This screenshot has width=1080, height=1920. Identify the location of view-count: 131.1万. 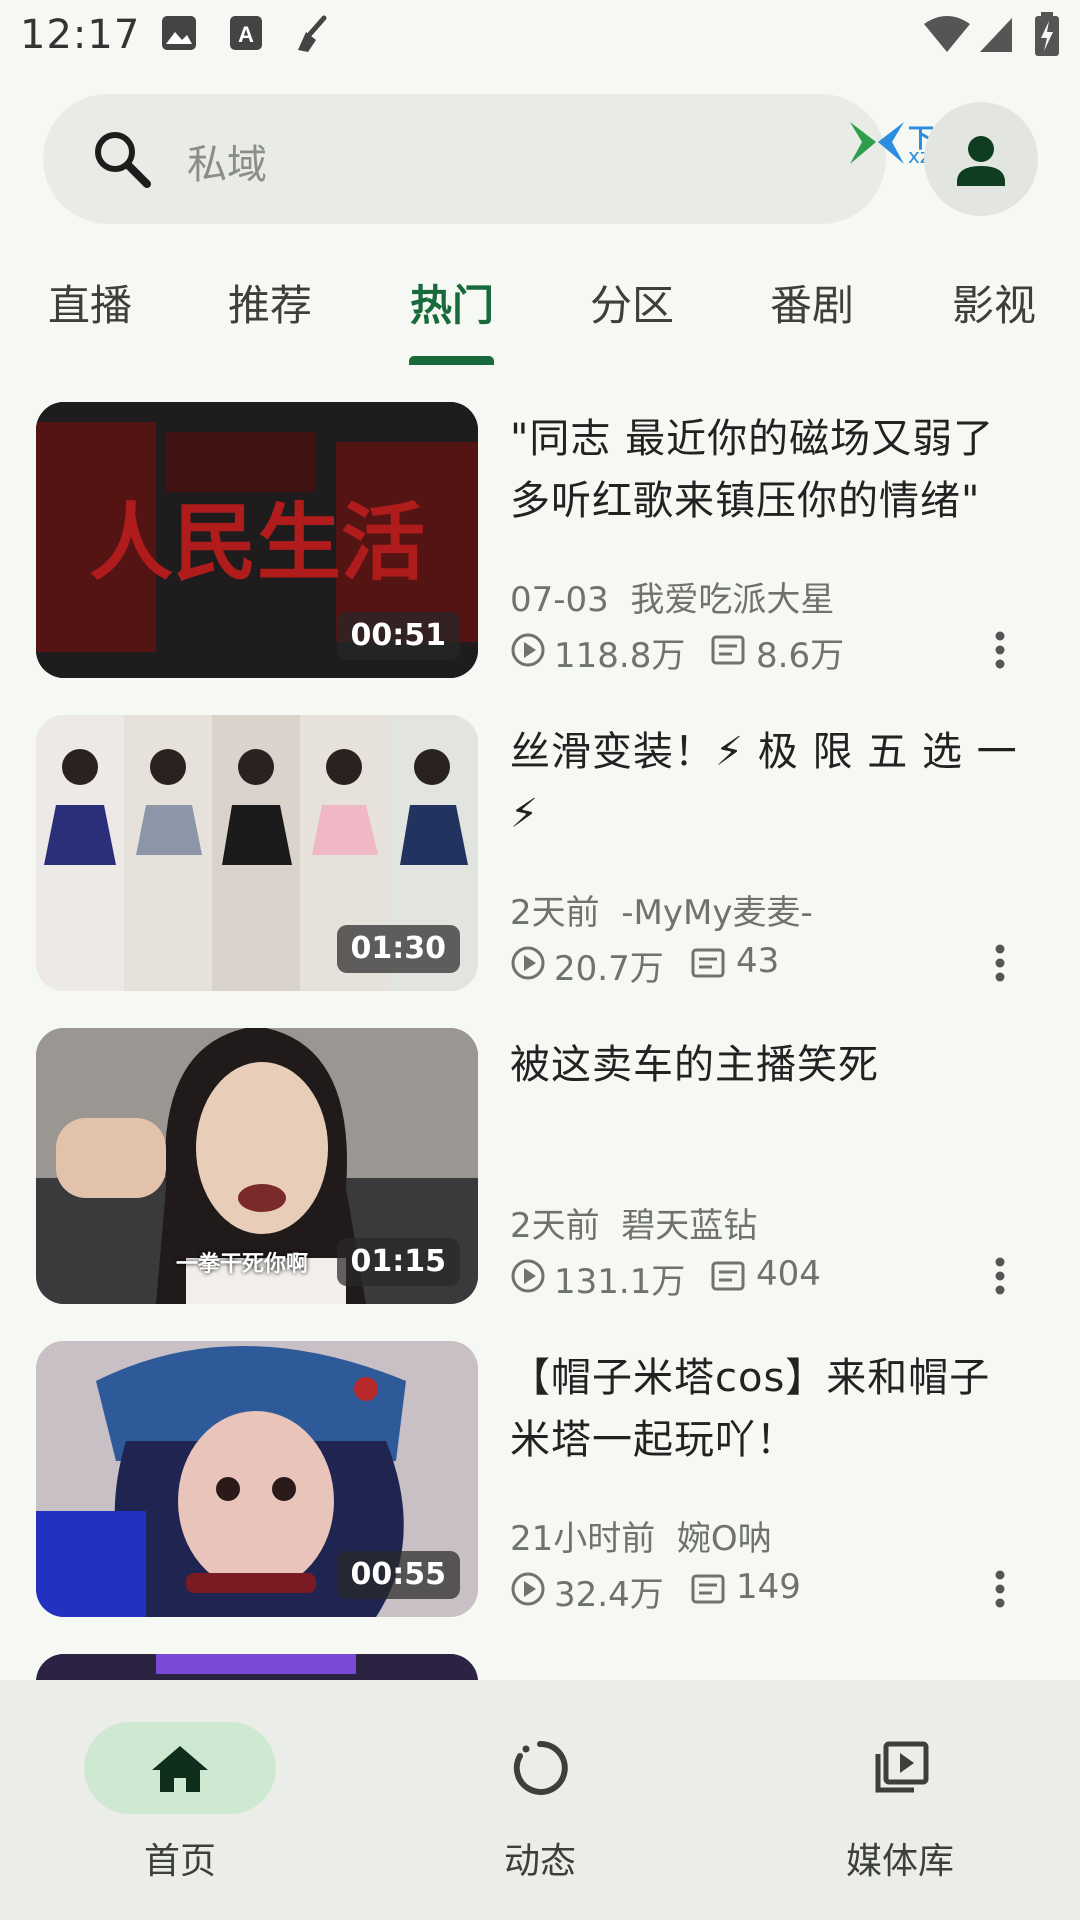
(620, 1282).